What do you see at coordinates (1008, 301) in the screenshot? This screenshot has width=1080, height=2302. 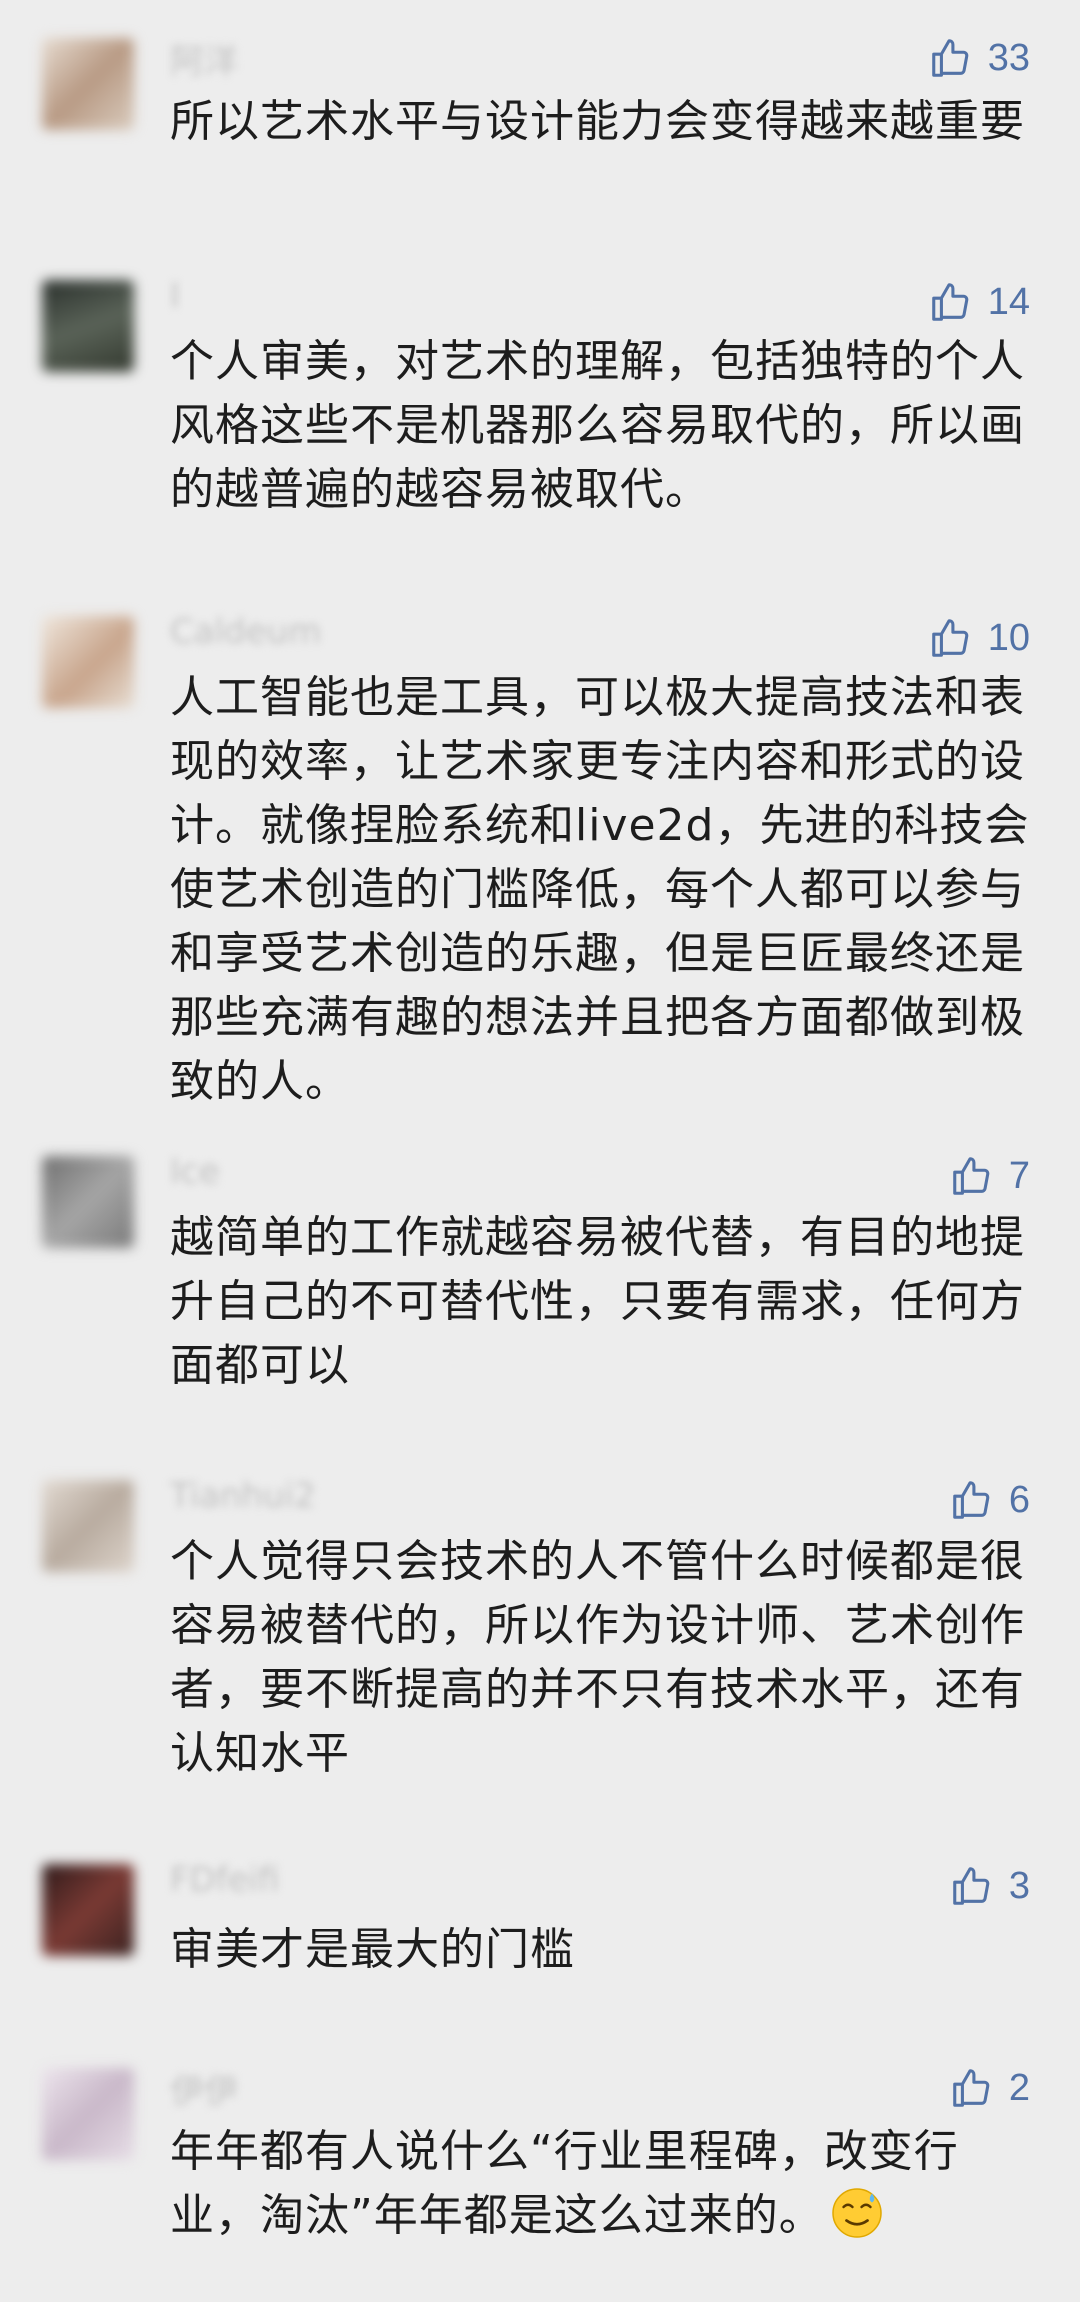 I see `like-count: 14` at bounding box center [1008, 301].